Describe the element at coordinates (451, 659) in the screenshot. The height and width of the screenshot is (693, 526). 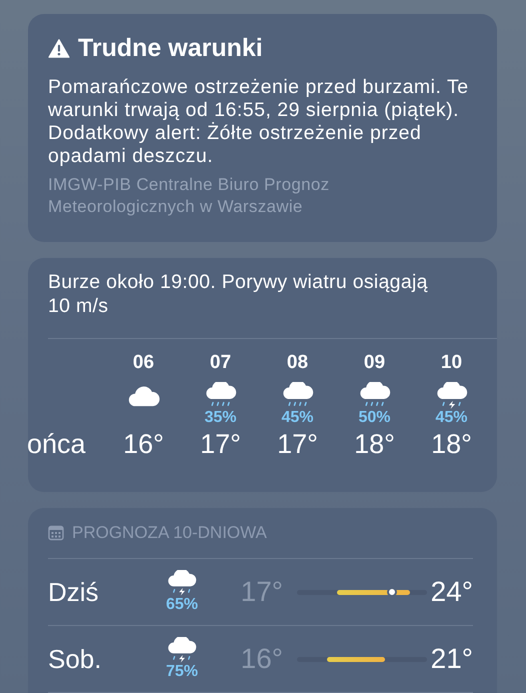
I see `high-temperature: 21°` at that location.